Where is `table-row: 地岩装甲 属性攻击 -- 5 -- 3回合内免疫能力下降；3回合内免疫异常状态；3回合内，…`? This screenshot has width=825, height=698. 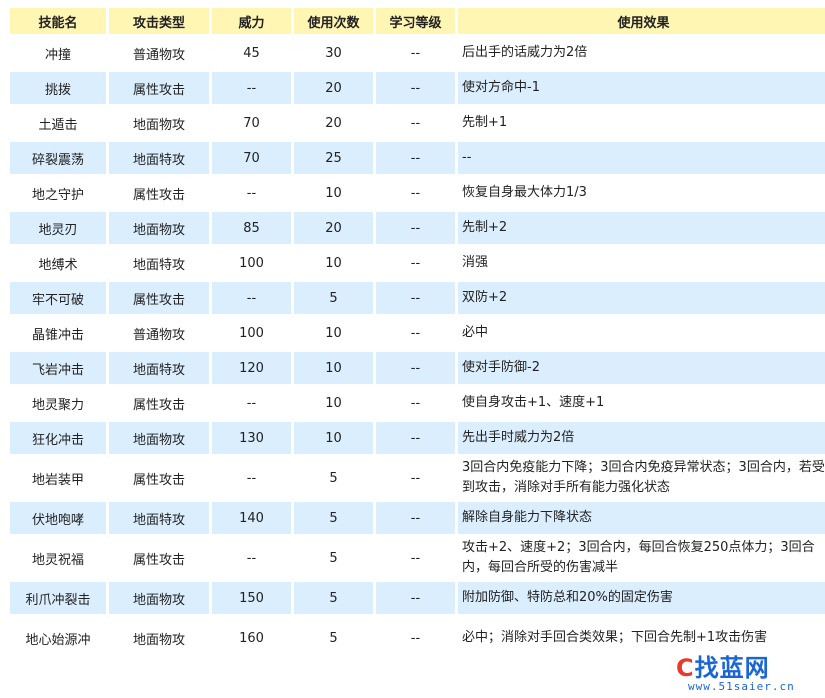
table-row: 地岩装甲 属性攻击 -- 5 -- 3回合内免疫能力下降；3回合内免疫异常状态；3回合内，… is located at coordinates (417, 478).